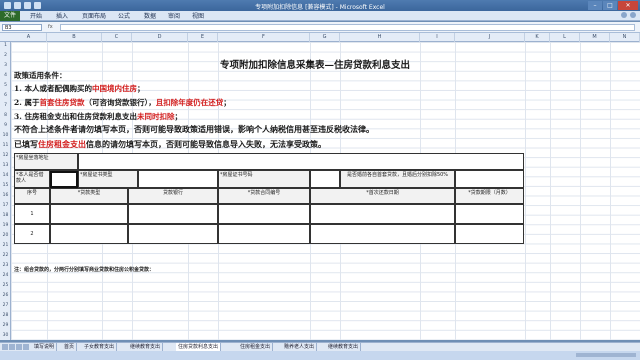 The image size is (640, 360). What do you see at coordinates (347, 27) in the screenshot?
I see `formula-input` at bounding box center [347, 27].